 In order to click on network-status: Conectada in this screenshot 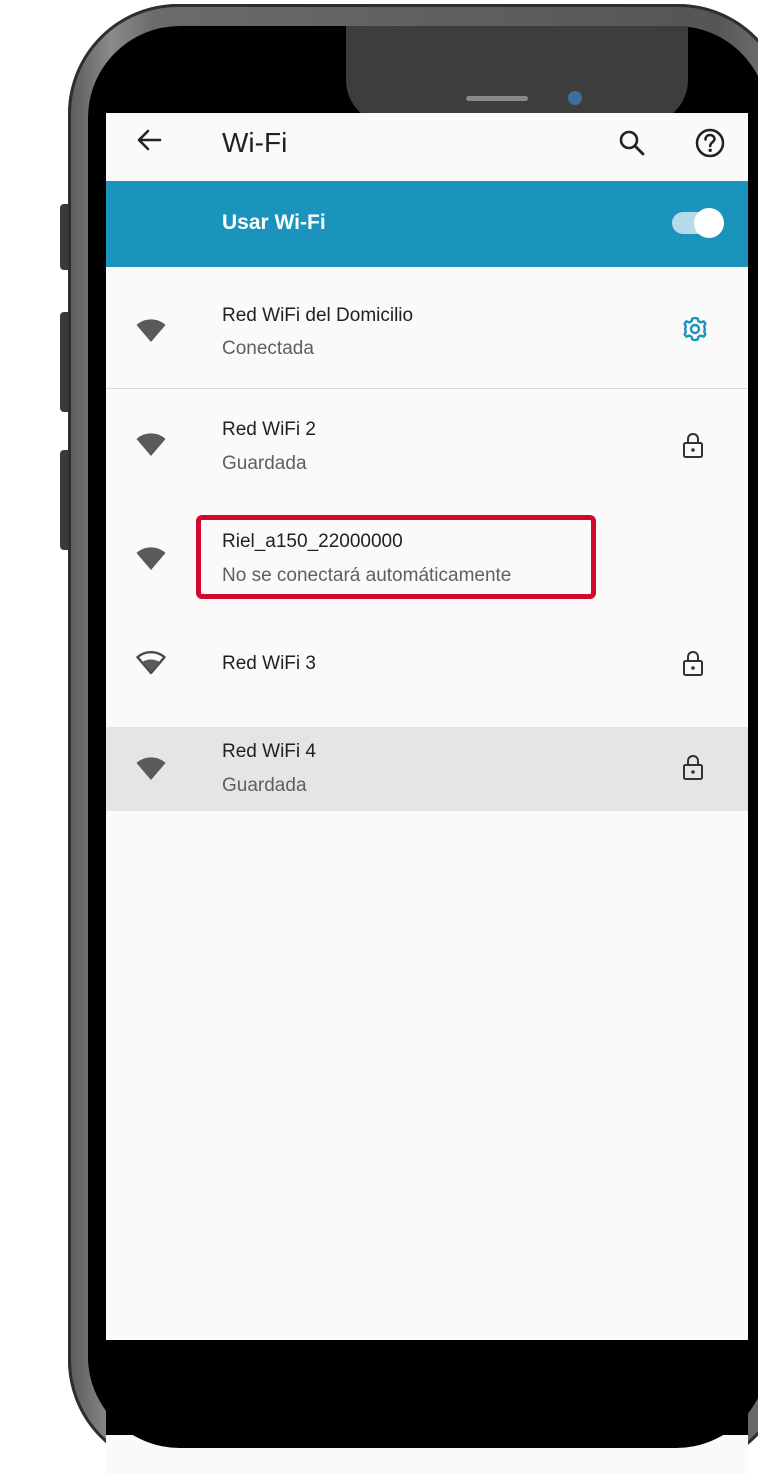, I will do `click(268, 348)`.